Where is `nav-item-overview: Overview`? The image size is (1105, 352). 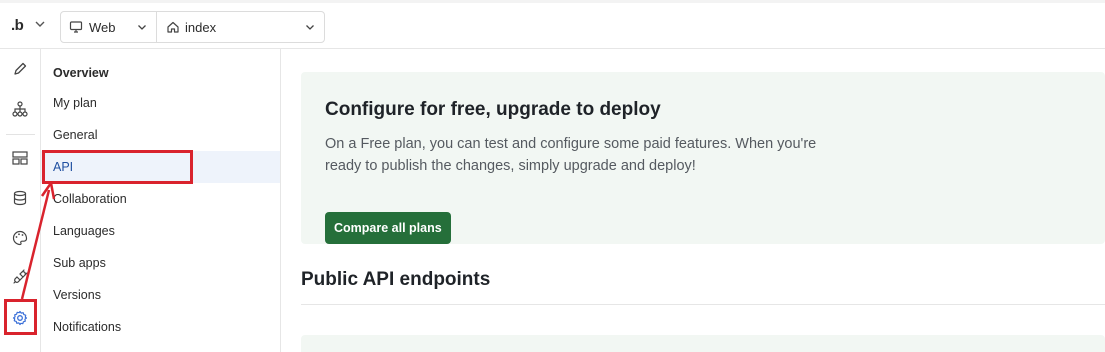 nav-item-overview: Overview is located at coordinates (160, 73).